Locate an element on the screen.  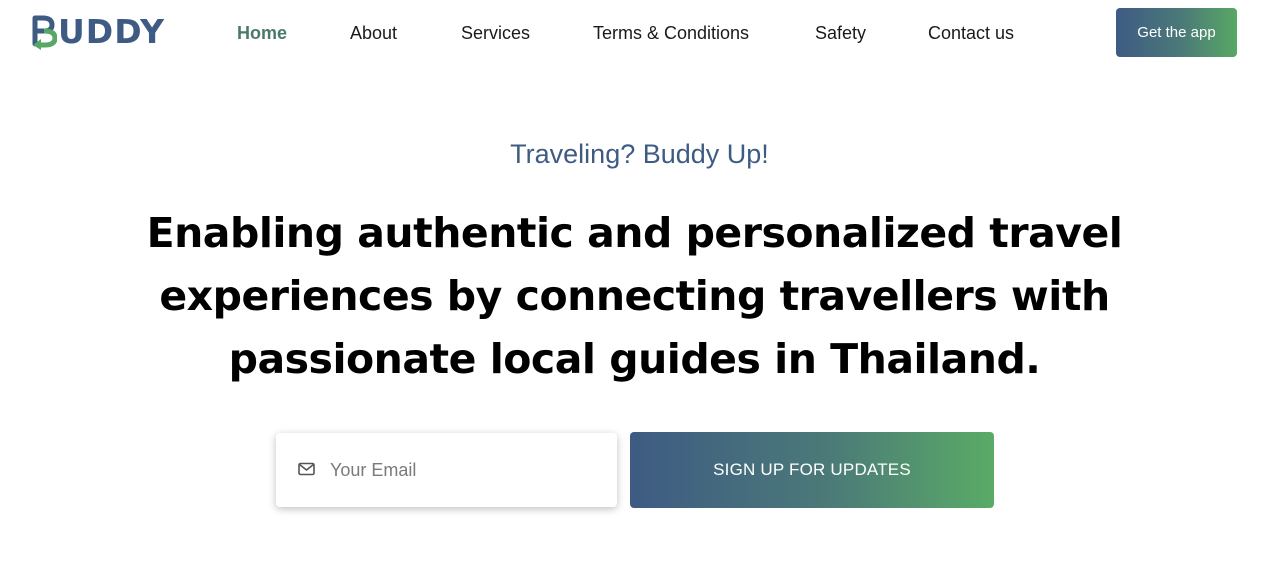
mail-icon is located at coordinates (306, 469).